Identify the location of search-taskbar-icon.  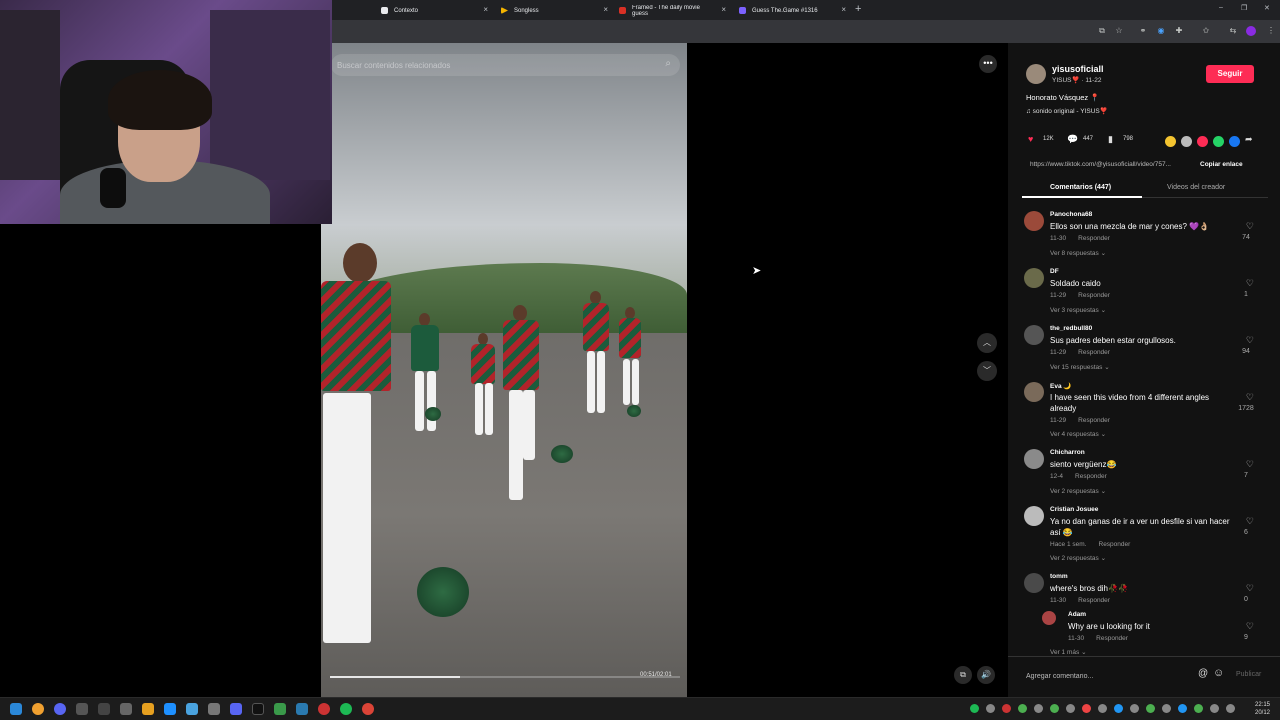
(38, 709).